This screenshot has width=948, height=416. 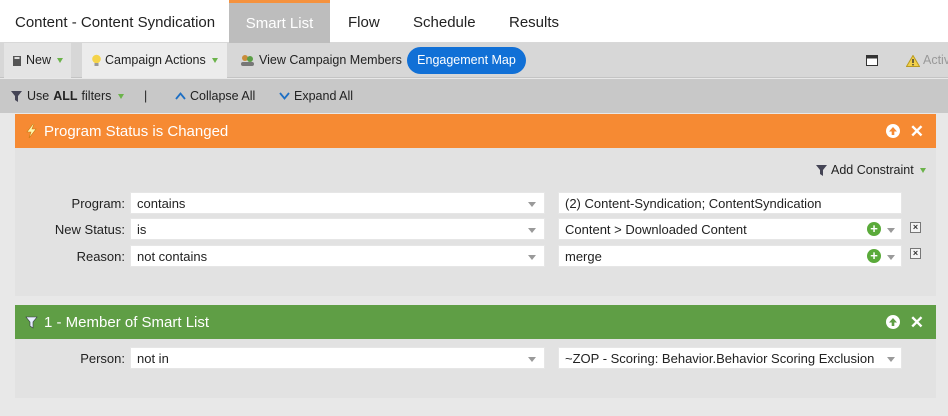 I want to click on campaign-title: Content - Content Syndication, so click(x=115, y=22).